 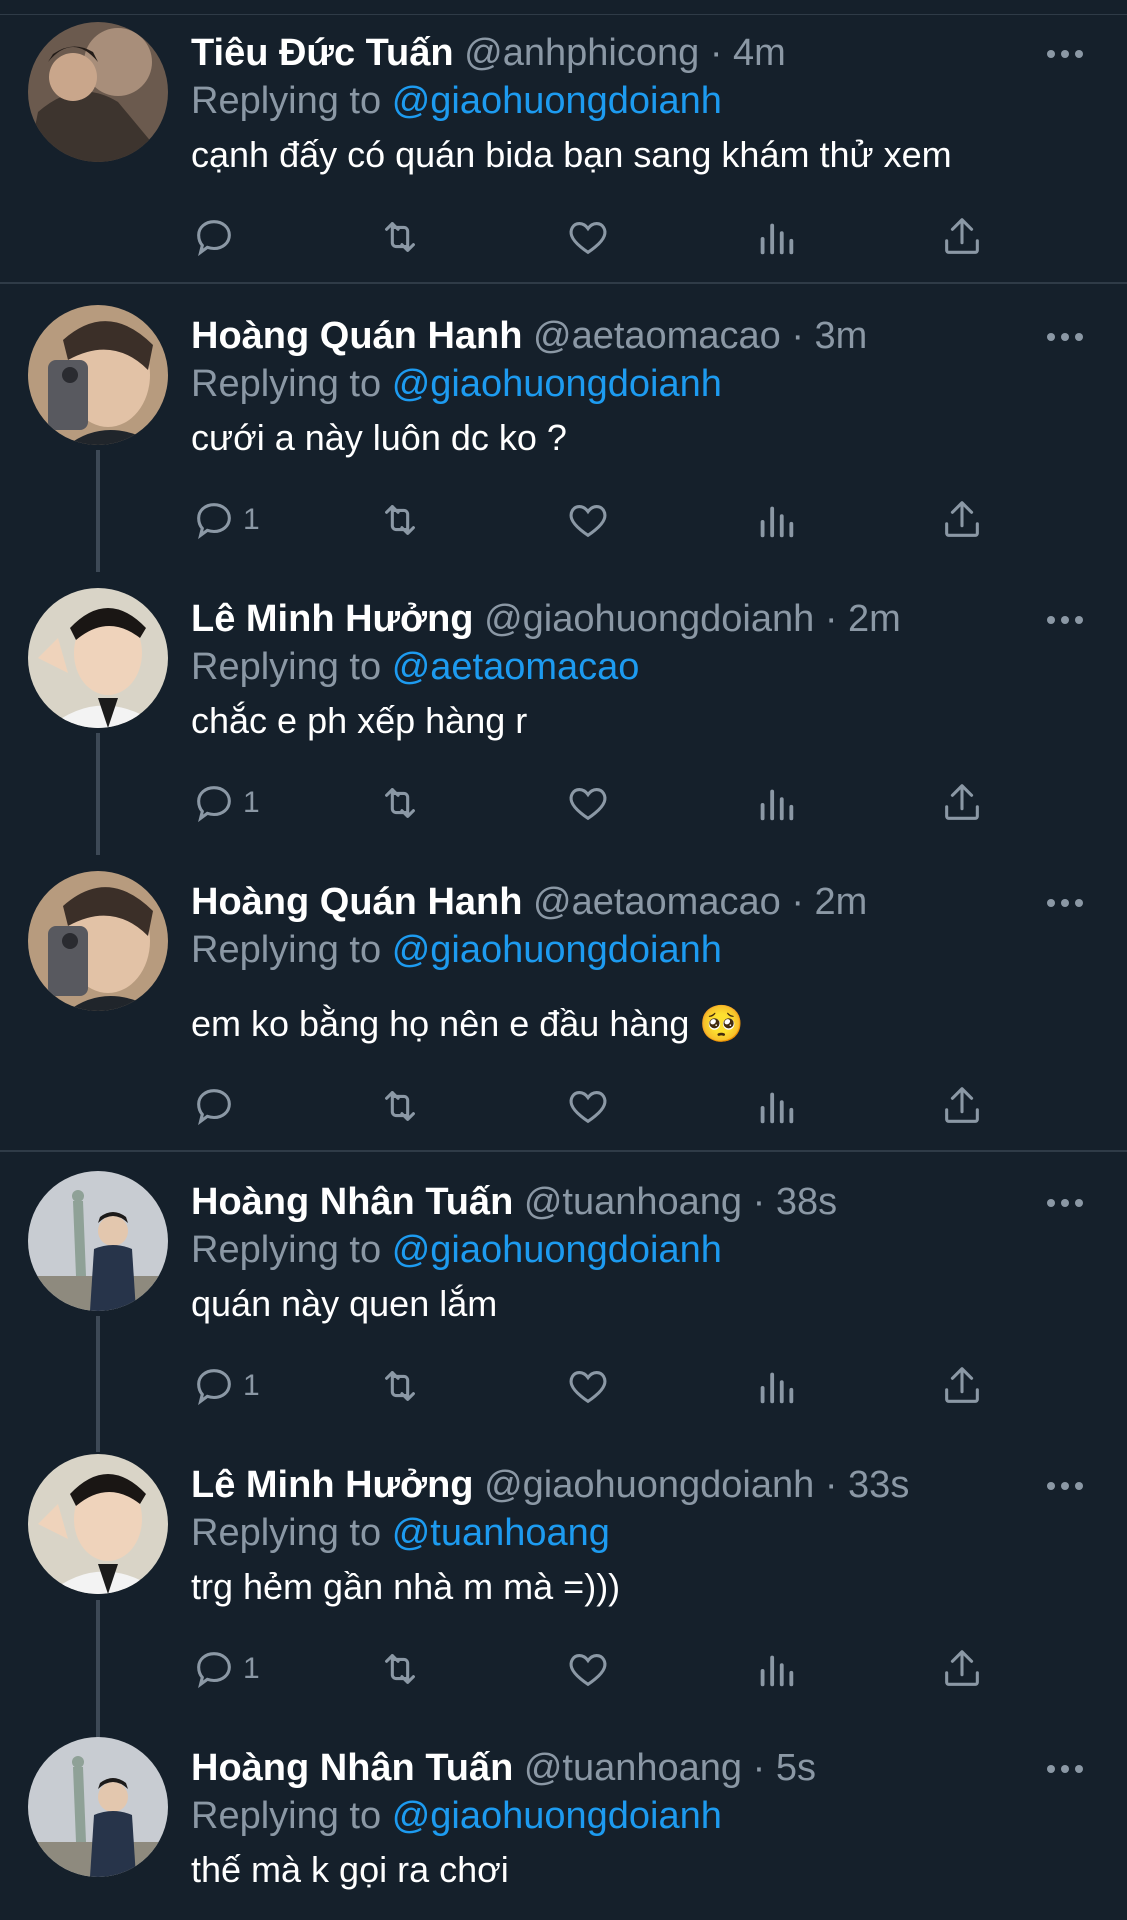 What do you see at coordinates (379, 437) in the screenshot?
I see `tweet-text: cưới a này luôn dc ko ?` at bounding box center [379, 437].